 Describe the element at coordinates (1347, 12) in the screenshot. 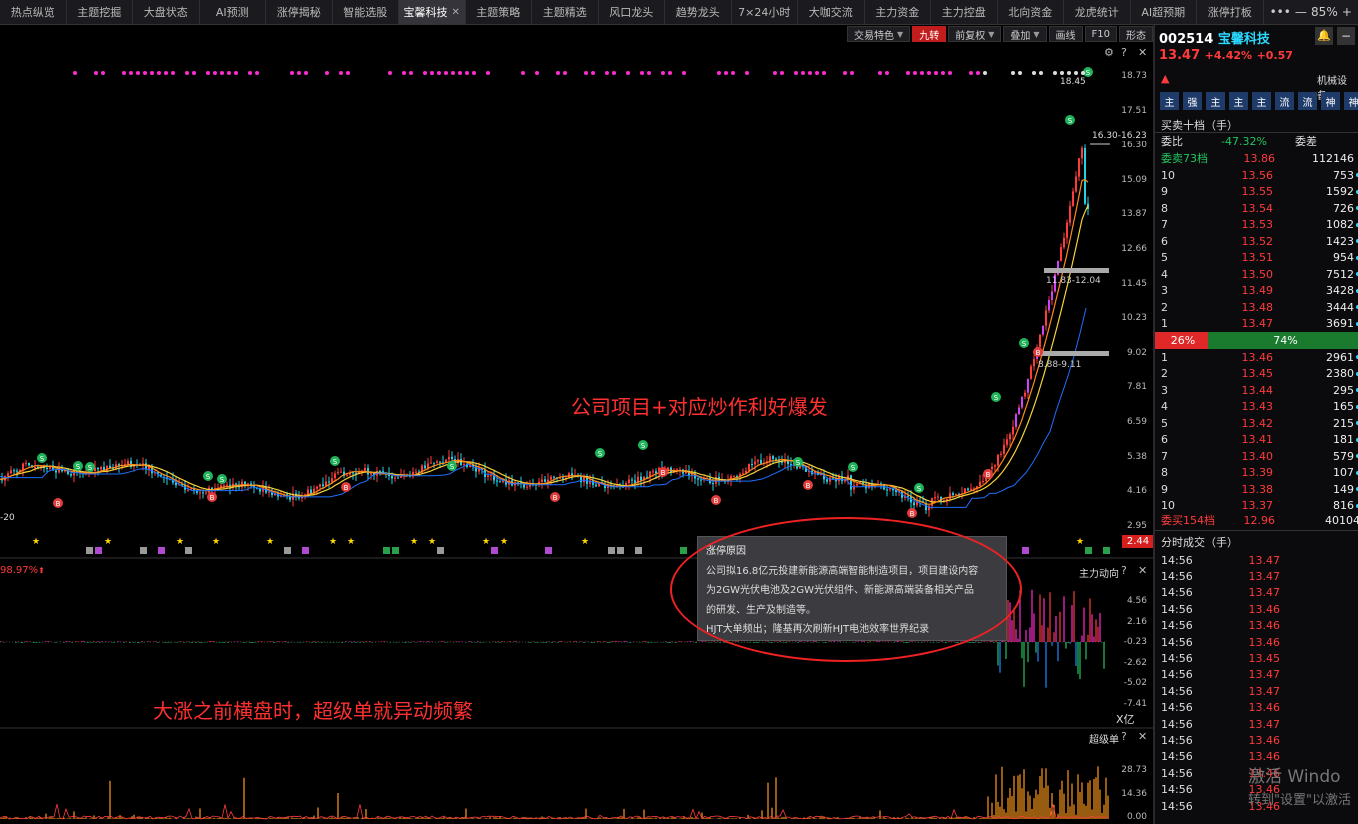

I see `zoom-in-button: +` at that location.